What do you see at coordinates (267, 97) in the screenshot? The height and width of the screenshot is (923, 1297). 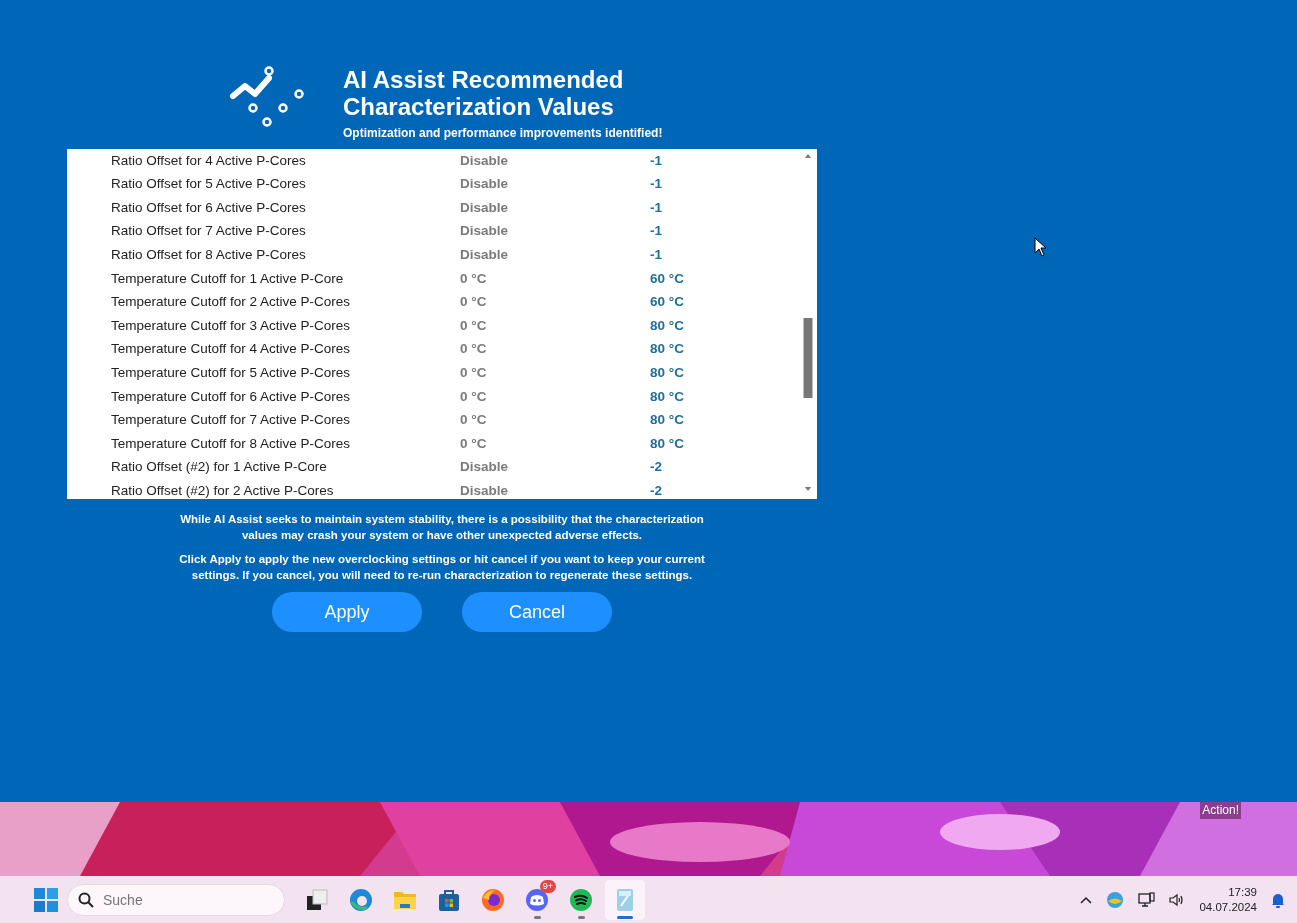 I see `logo-icon` at bounding box center [267, 97].